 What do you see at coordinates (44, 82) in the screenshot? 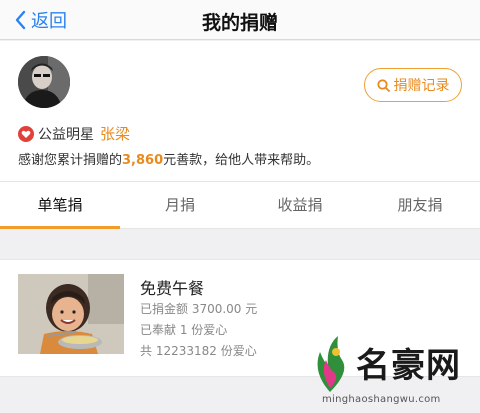
I see `avatar` at bounding box center [44, 82].